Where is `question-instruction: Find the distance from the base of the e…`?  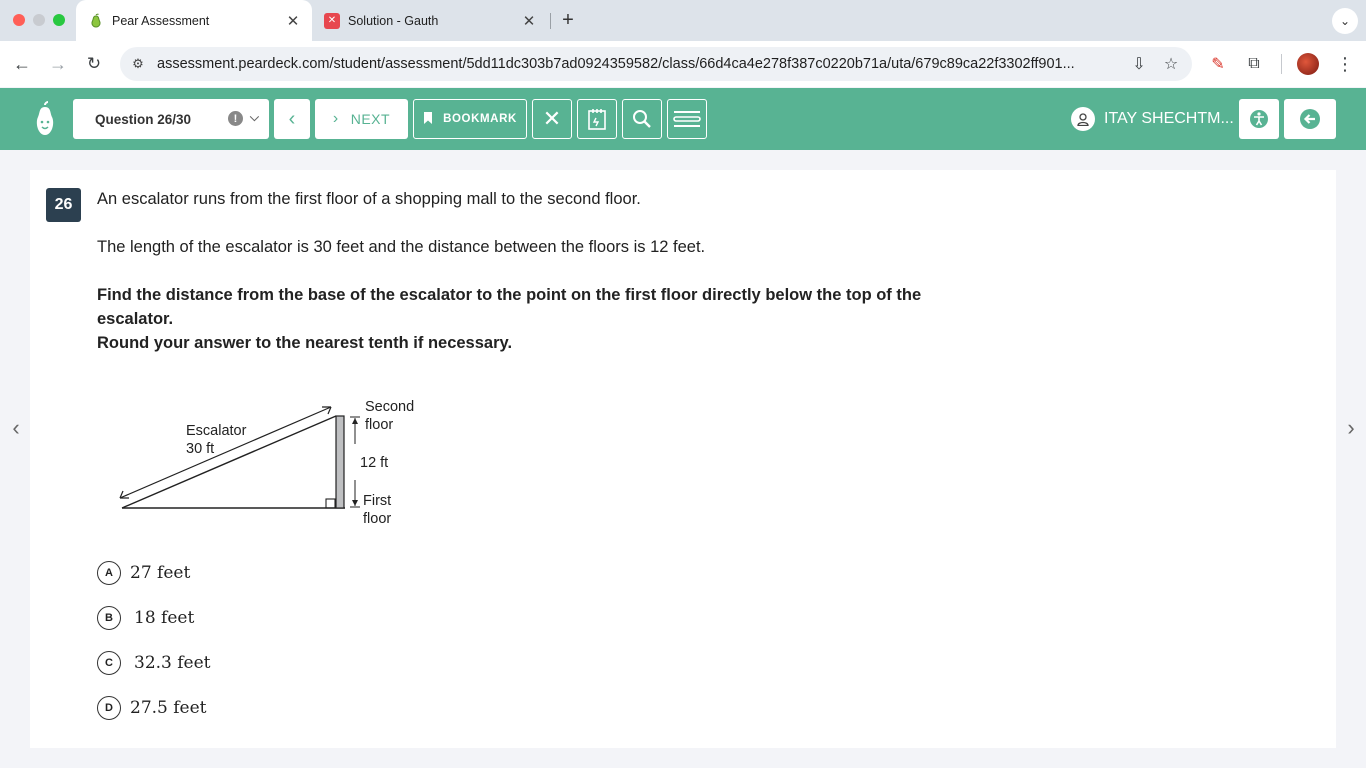
question-instruction: Find the distance from the base of the e… is located at coordinates (509, 307).